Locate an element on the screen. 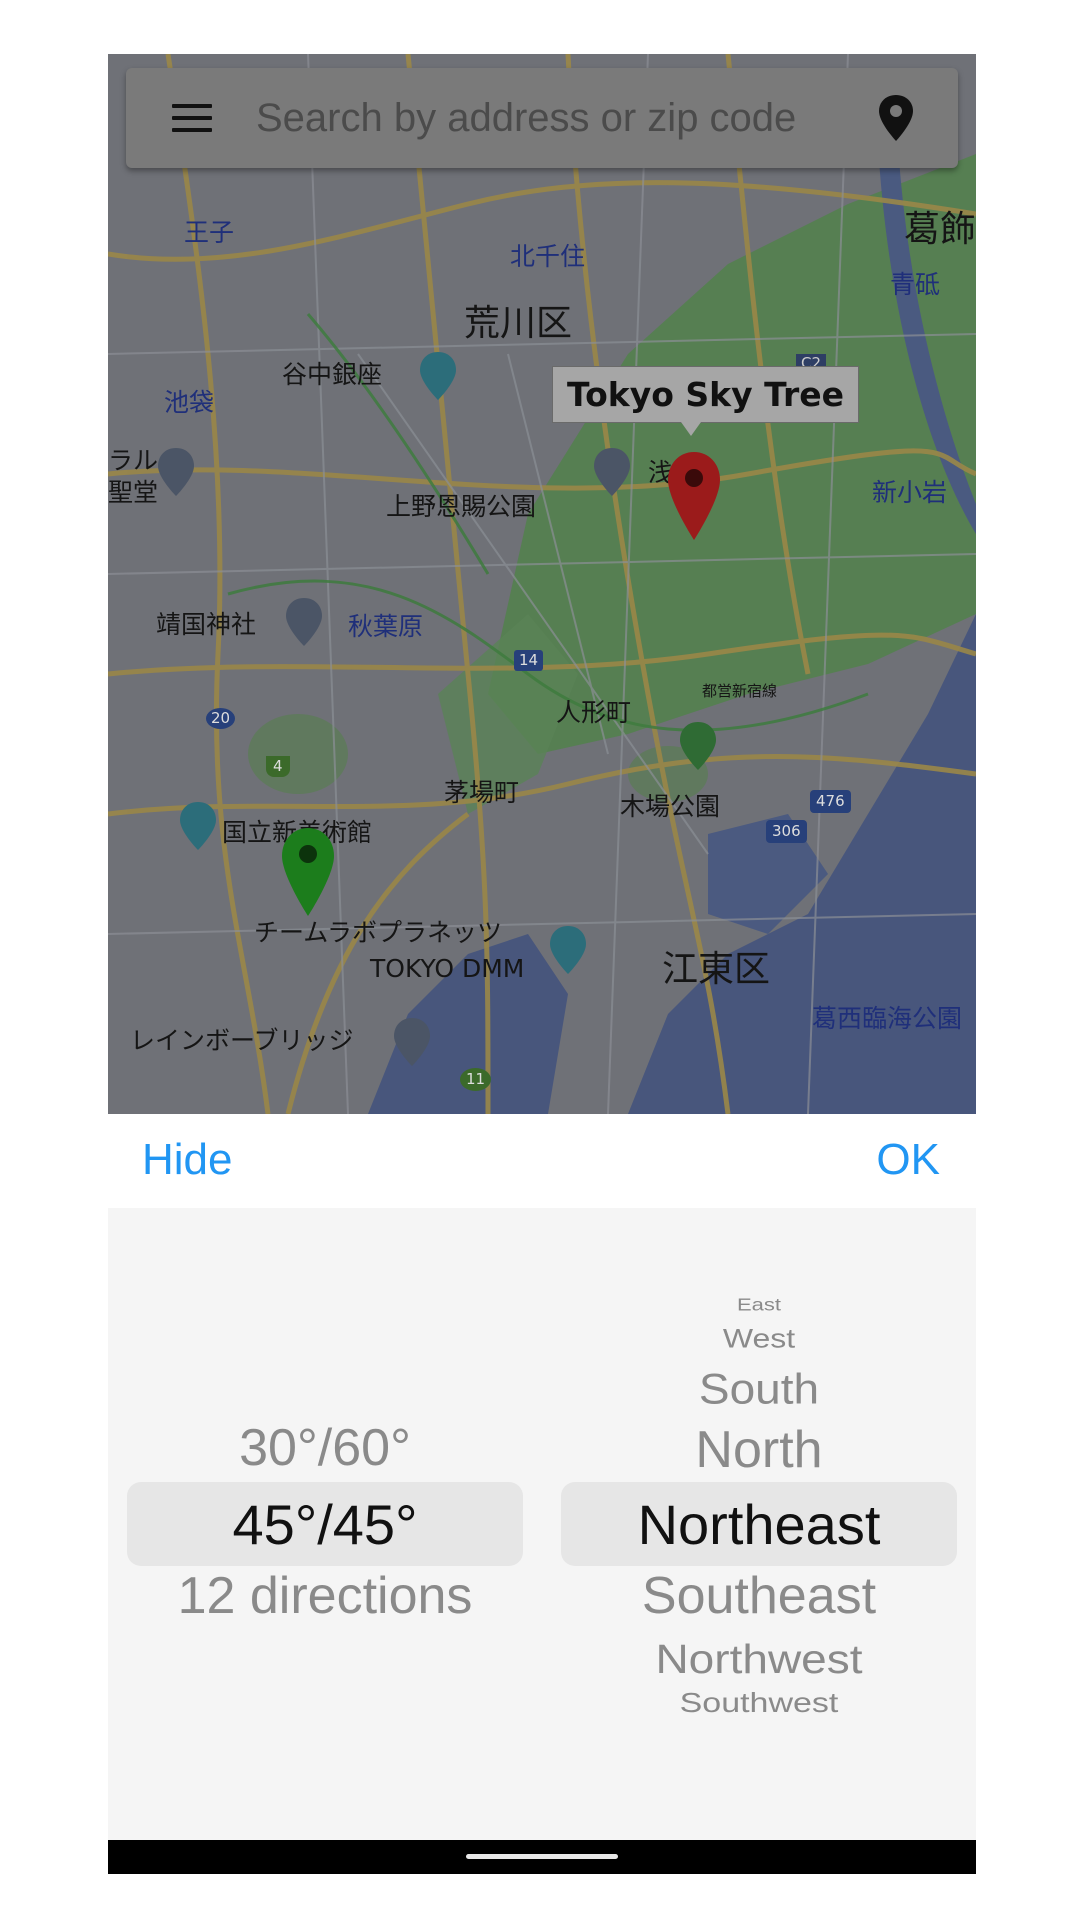  map-label-arakawa: 荒川区 is located at coordinates (518, 323).